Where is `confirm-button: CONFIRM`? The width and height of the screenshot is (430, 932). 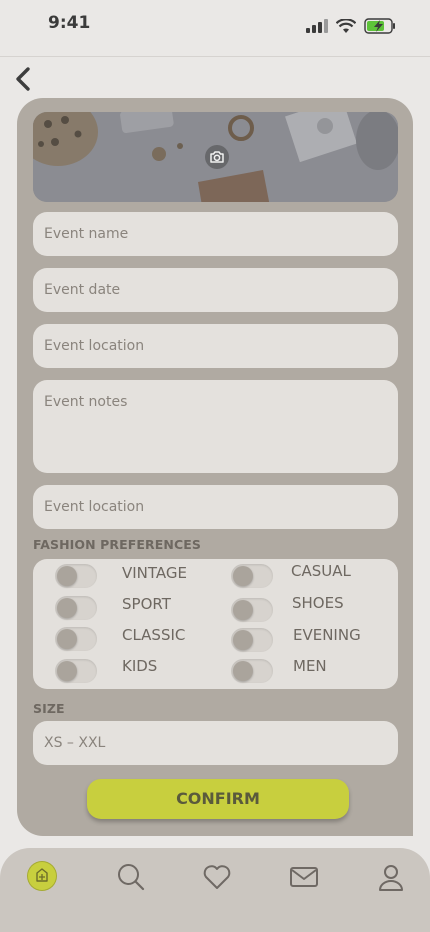
confirm-button: CONFIRM is located at coordinates (218, 799).